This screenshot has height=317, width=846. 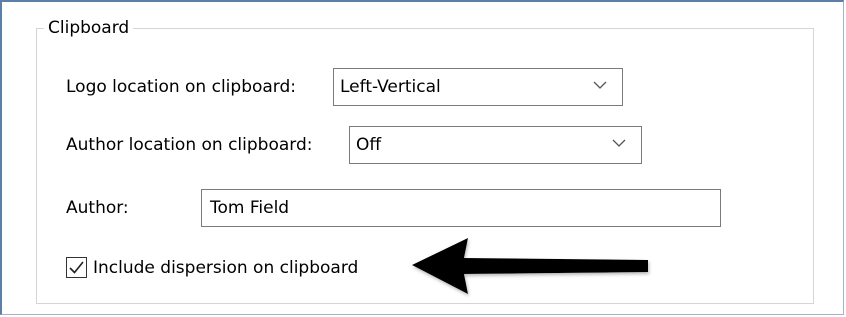 What do you see at coordinates (478, 87) in the screenshot?
I see `logo-location-dropdown: Left-Vertical` at bounding box center [478, 87].